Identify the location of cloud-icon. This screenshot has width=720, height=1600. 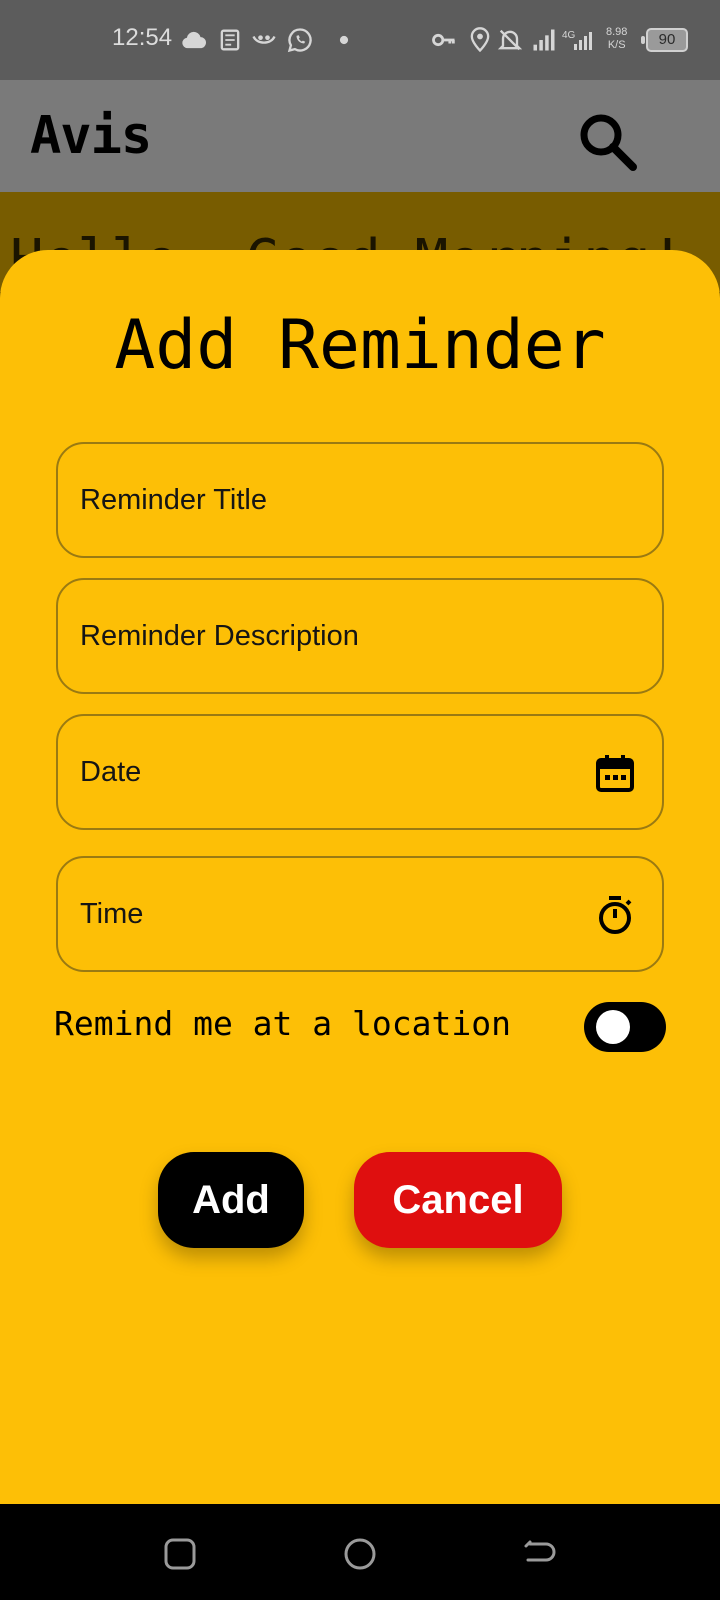
(194, 40).